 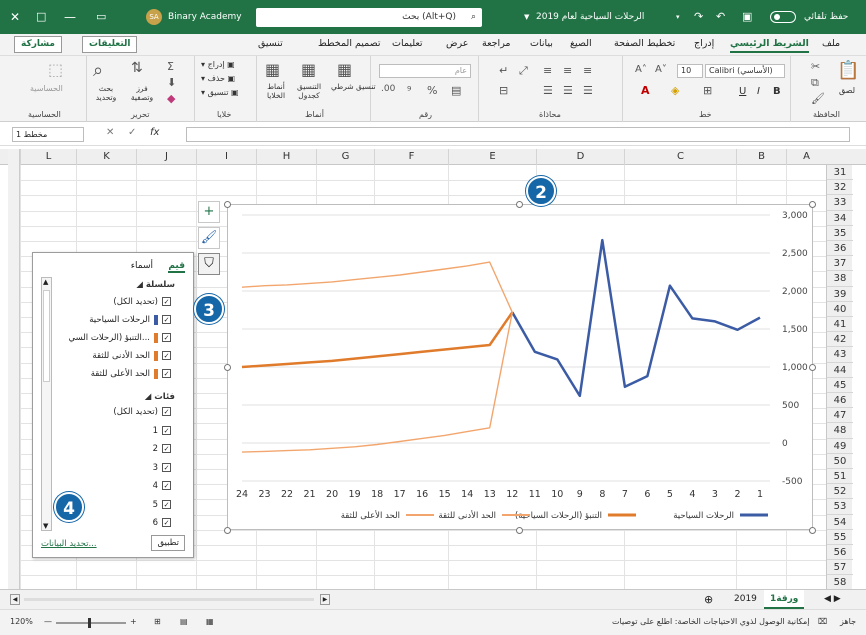 I want to click on autosave-toggle, so click(x=783, y=17).